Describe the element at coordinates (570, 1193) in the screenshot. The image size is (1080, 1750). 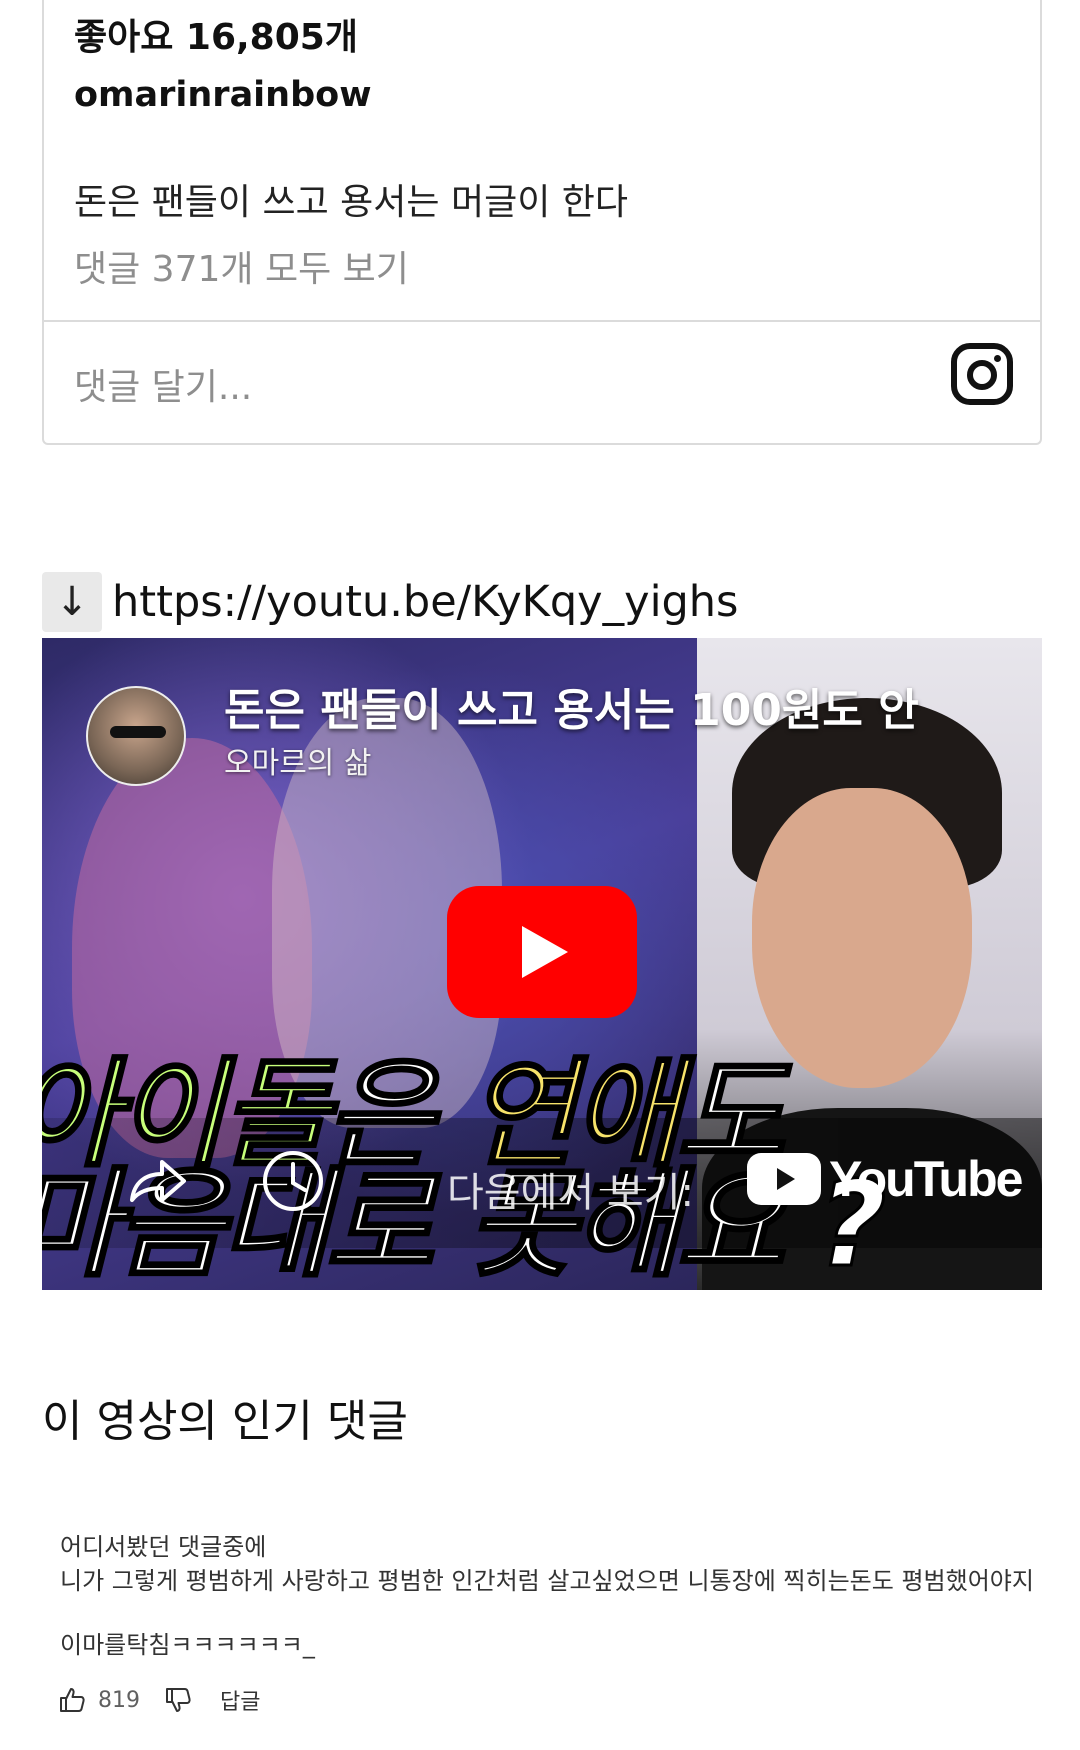
I see `watch-on-label: 다음에서 보기:` at that location.